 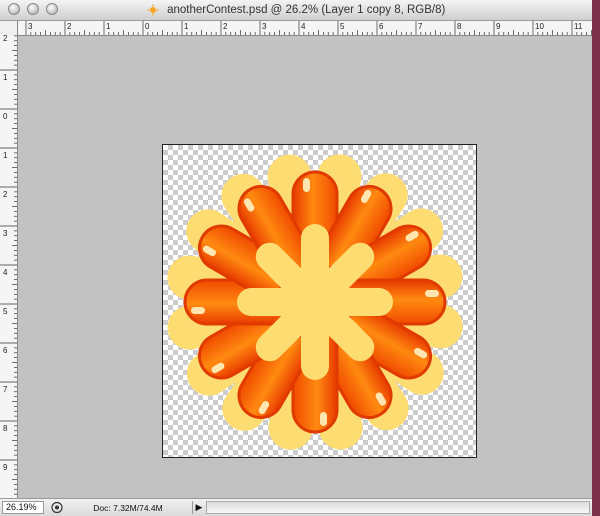 What do you see at coordinates (57, 507) in the screenshot?
I see `status-info-icon` at bounding box center [57, 507].